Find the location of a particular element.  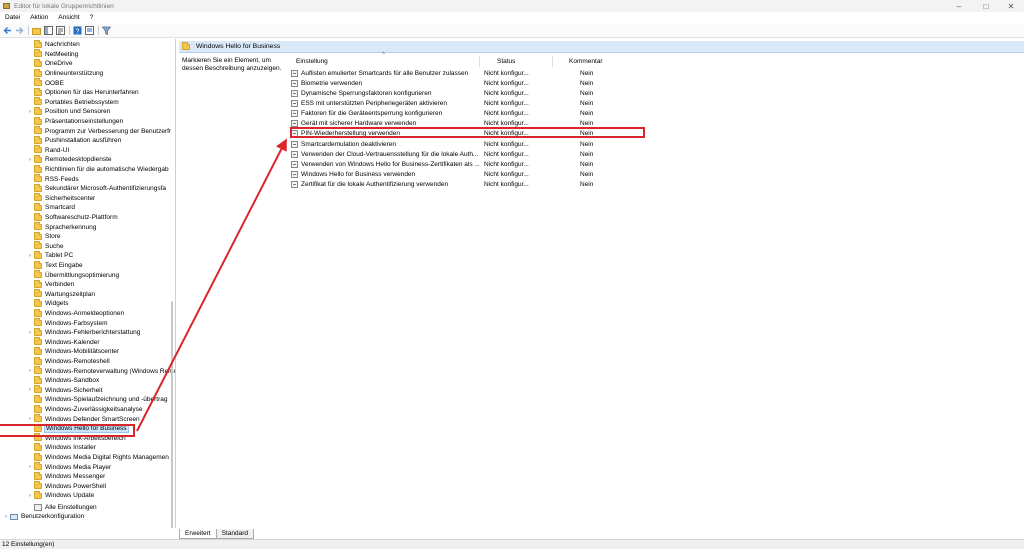

tree-item: Nachrichten is located at coordinates (57, 44).